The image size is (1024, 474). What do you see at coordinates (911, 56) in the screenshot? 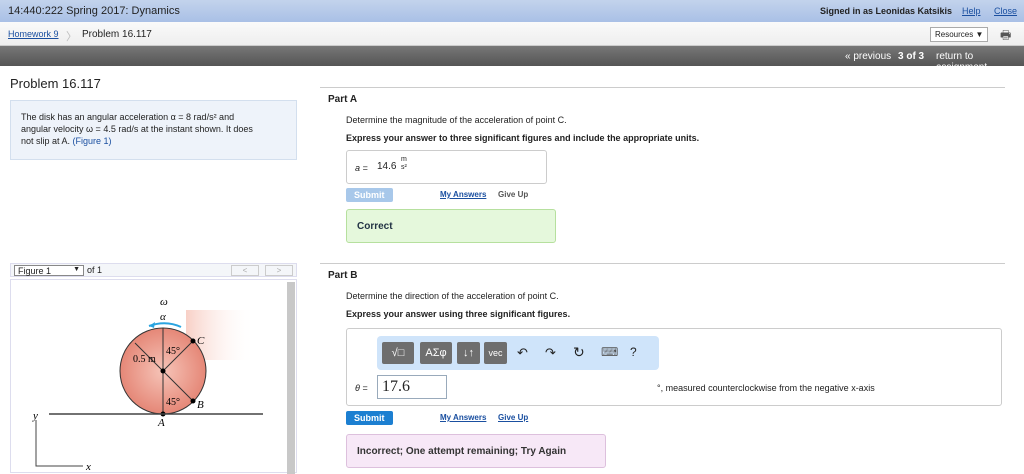
I see `position-indicator: 3 of 3` at bounding box center [911, 56].